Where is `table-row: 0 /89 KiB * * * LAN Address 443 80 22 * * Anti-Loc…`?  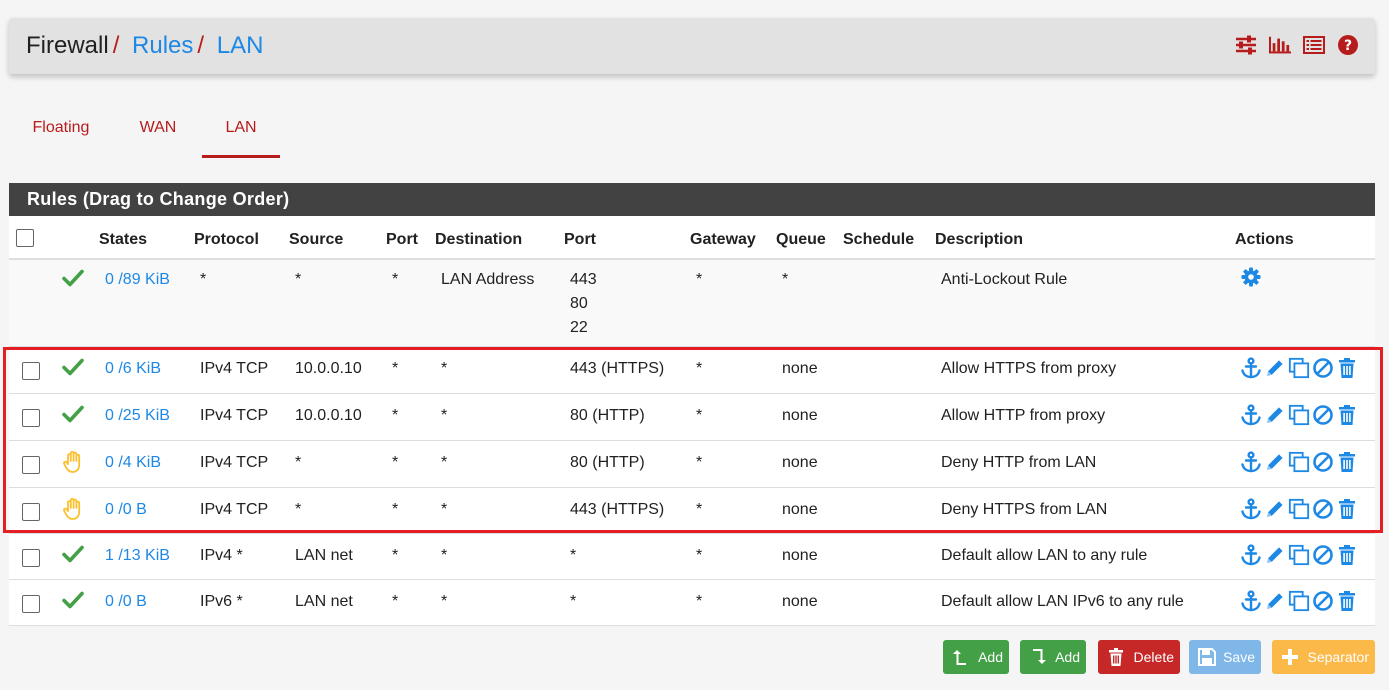 table-row: 0 /89 KiB * * * LAN Address 443 80 22 * * Anti-Loc… is located at coordinates (692, 303).